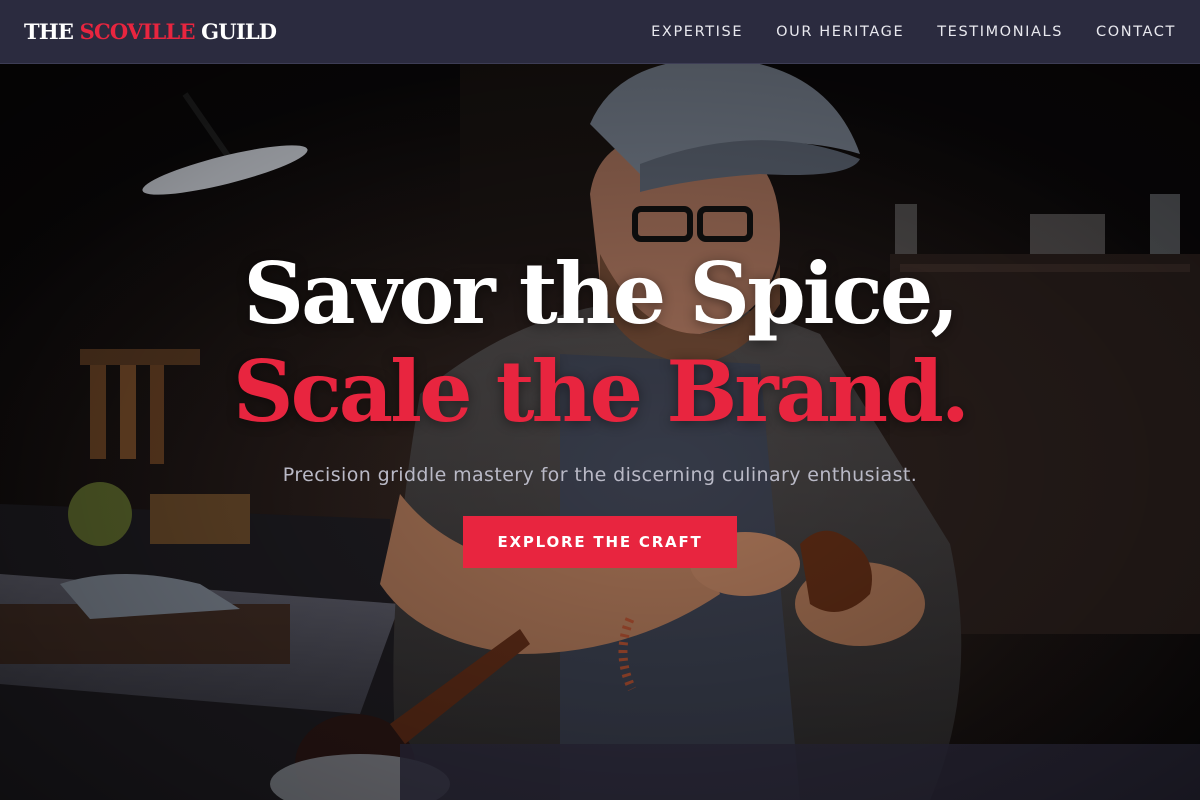 This screenshot has height=800, width=1200. What do you see at coordinates (601, 391) in the screenshot?
I see `hero-headline-line2: Scale the Brand.` at bounding box center [601, 391].